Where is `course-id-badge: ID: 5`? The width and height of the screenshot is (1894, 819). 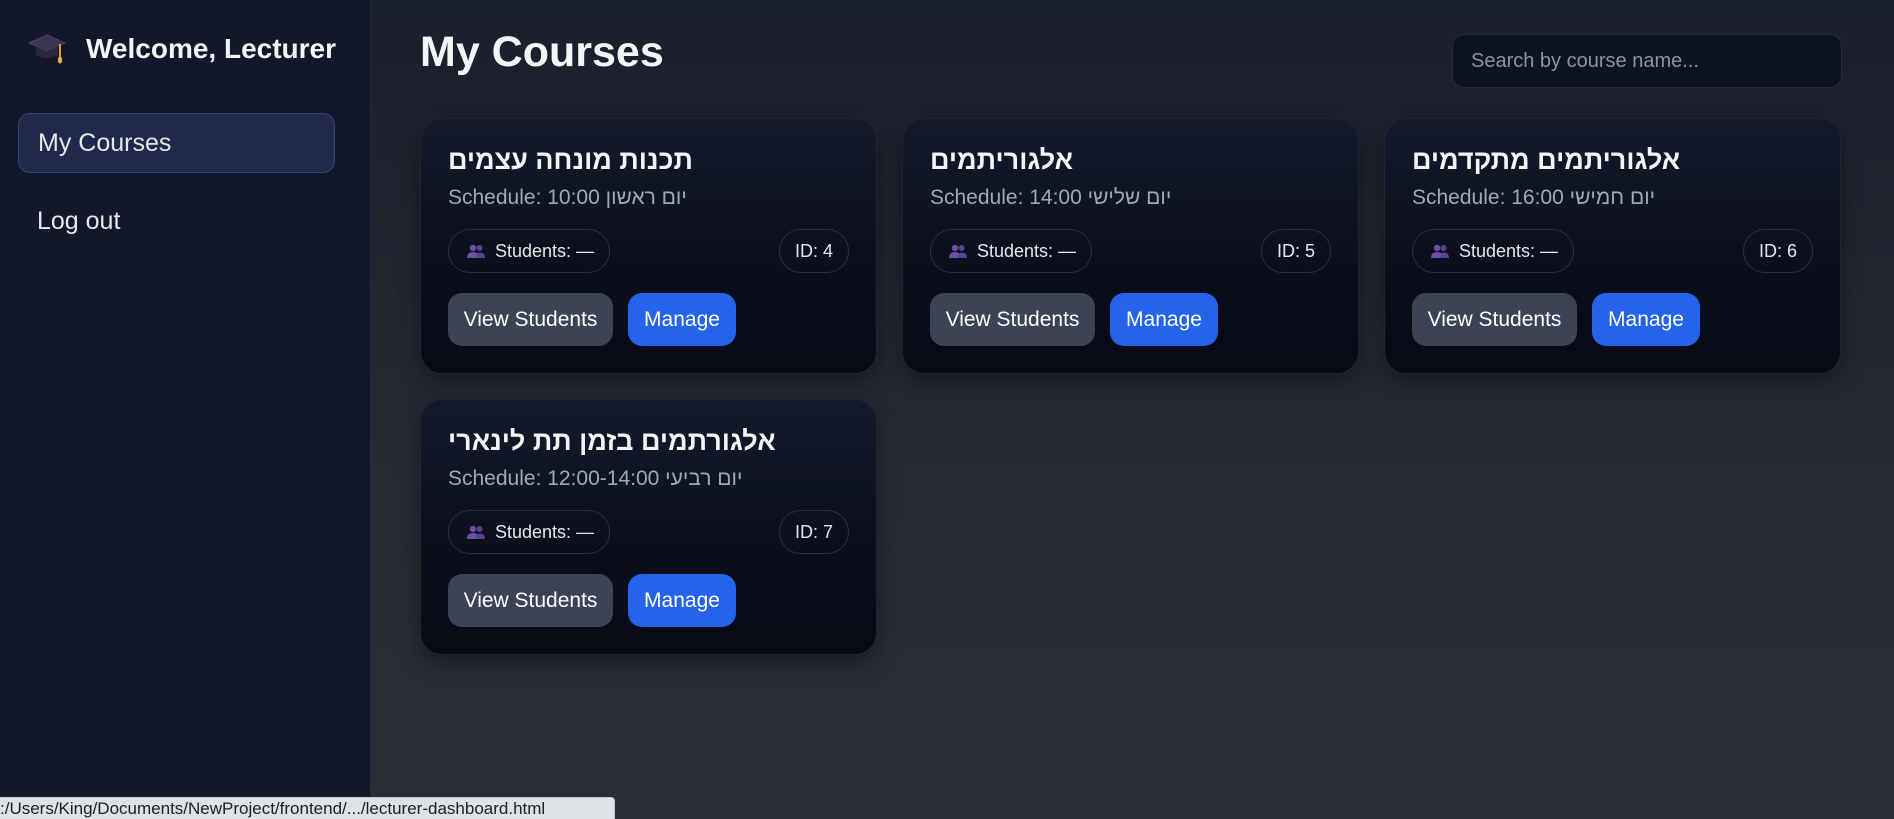
course-id-badge: ID: 5 is located at coordinates (1295, 251).